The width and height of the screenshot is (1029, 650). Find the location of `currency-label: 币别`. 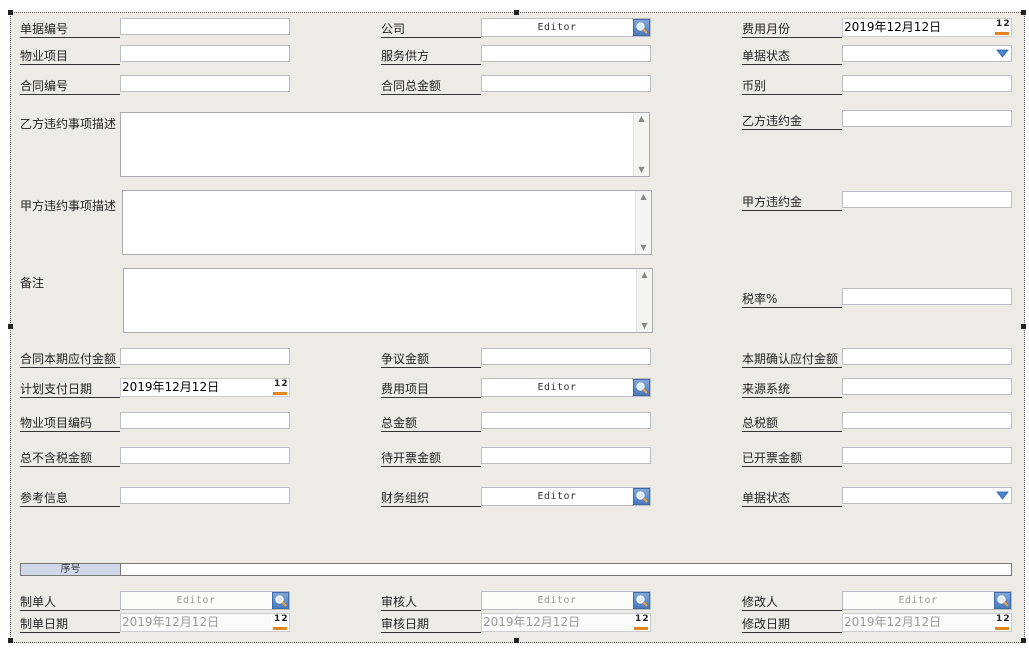

currency-label: 币别 is located at coordinates (792, 86).